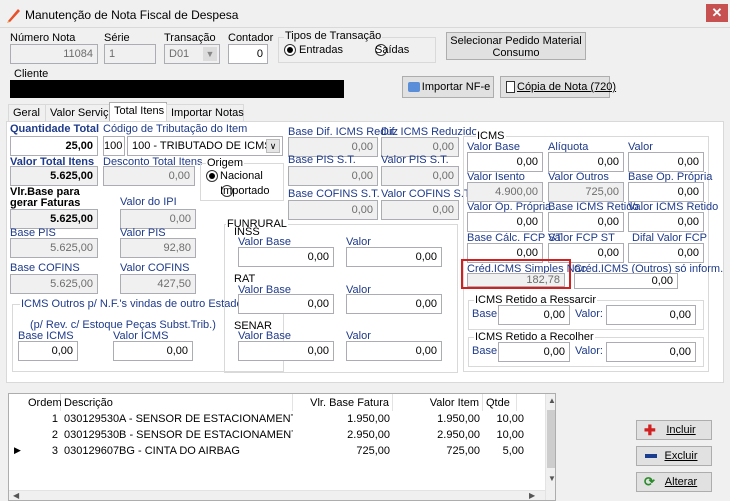  Describe the element at coordinates (532, 495) in the screenshot. I see `scroll-right-icon: ▶` at that location.